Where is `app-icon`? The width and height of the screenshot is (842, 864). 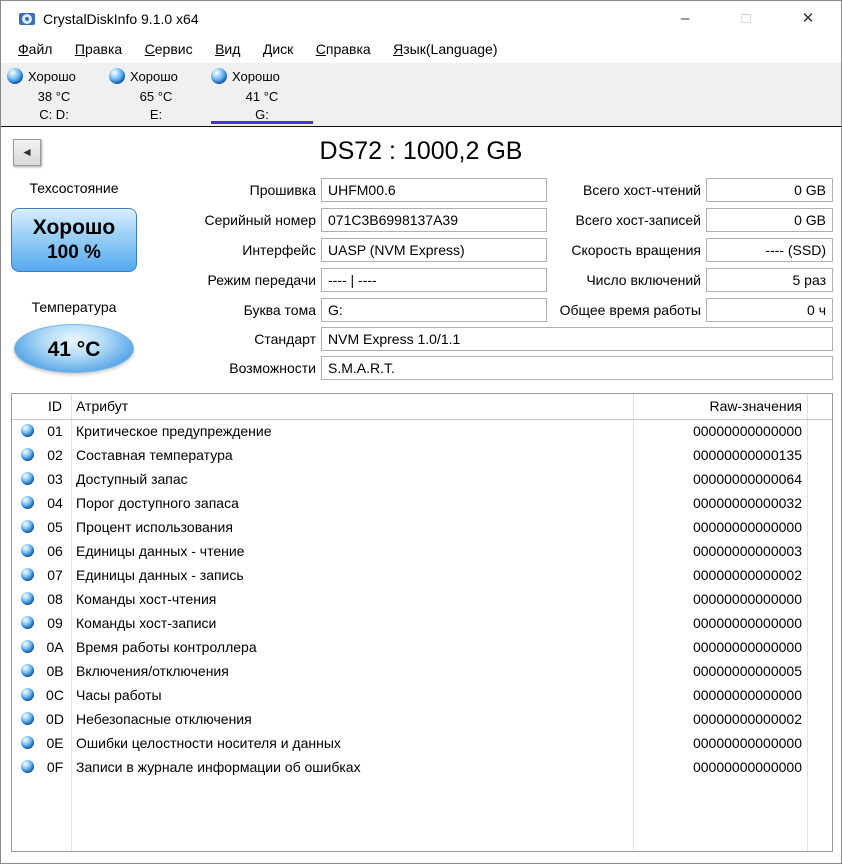 app-icon is located at coordinates (27, 19).